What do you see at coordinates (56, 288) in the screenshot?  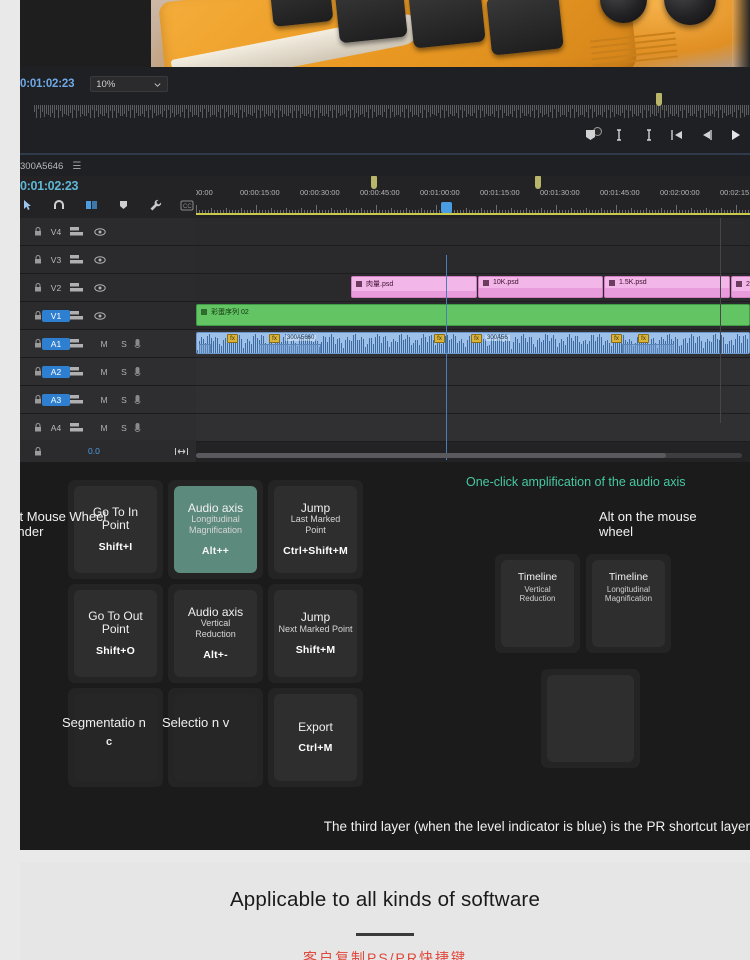 I see `track-name-label: V2` at bounding box center [56, 288].